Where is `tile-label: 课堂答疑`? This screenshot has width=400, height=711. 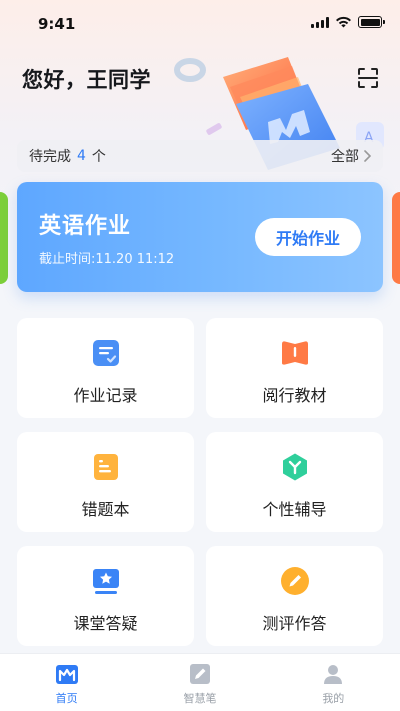
tile-label: 课堂答疑 is located at coordinates (105, 623).